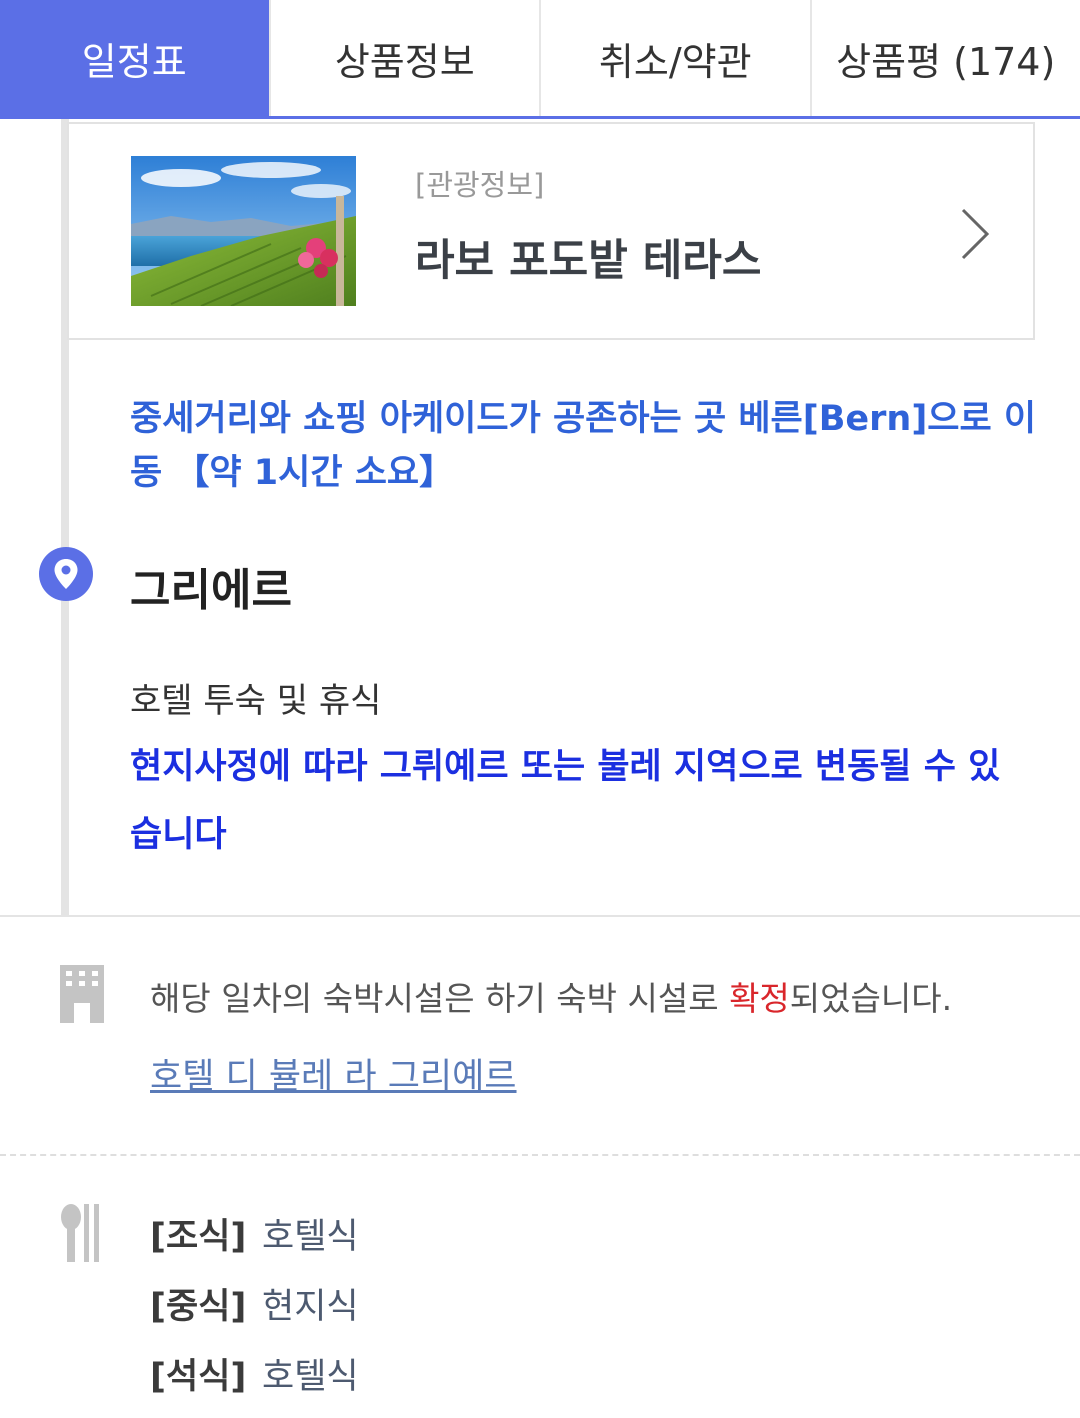 The width and height of the screenshot is (1080, 1418). I want to click on tab-itinerary: 일정표, so click(135, 58).